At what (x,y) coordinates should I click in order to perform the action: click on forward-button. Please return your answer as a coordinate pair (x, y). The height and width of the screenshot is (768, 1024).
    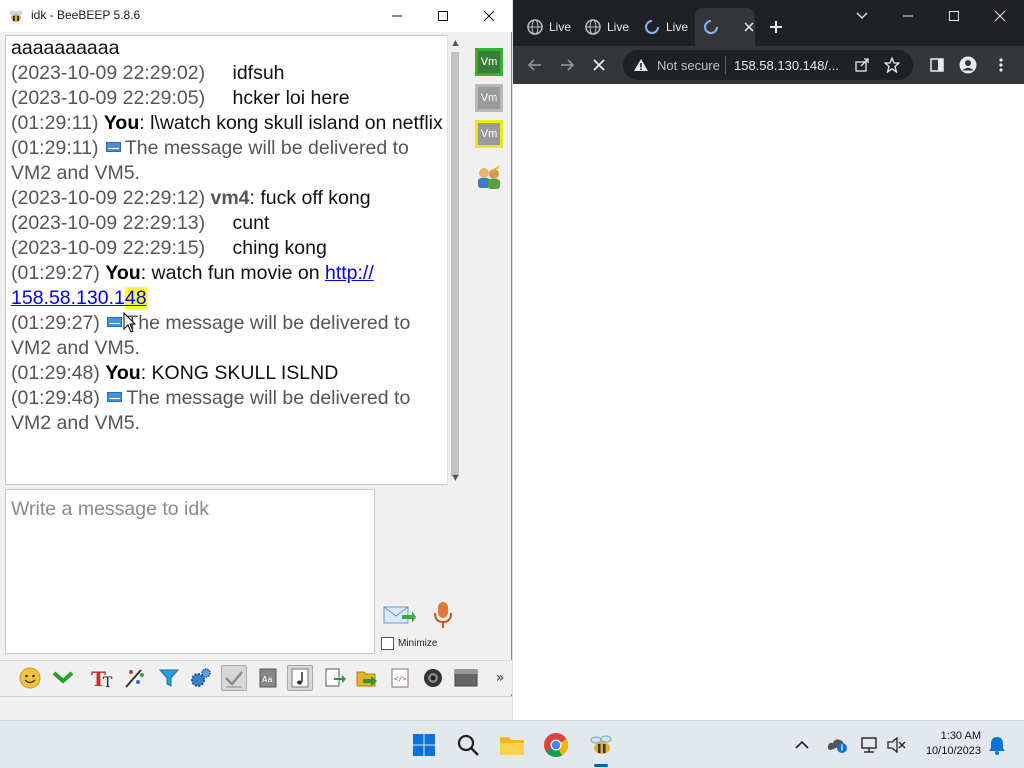
    Looking at the image, I should click on (567, 65).